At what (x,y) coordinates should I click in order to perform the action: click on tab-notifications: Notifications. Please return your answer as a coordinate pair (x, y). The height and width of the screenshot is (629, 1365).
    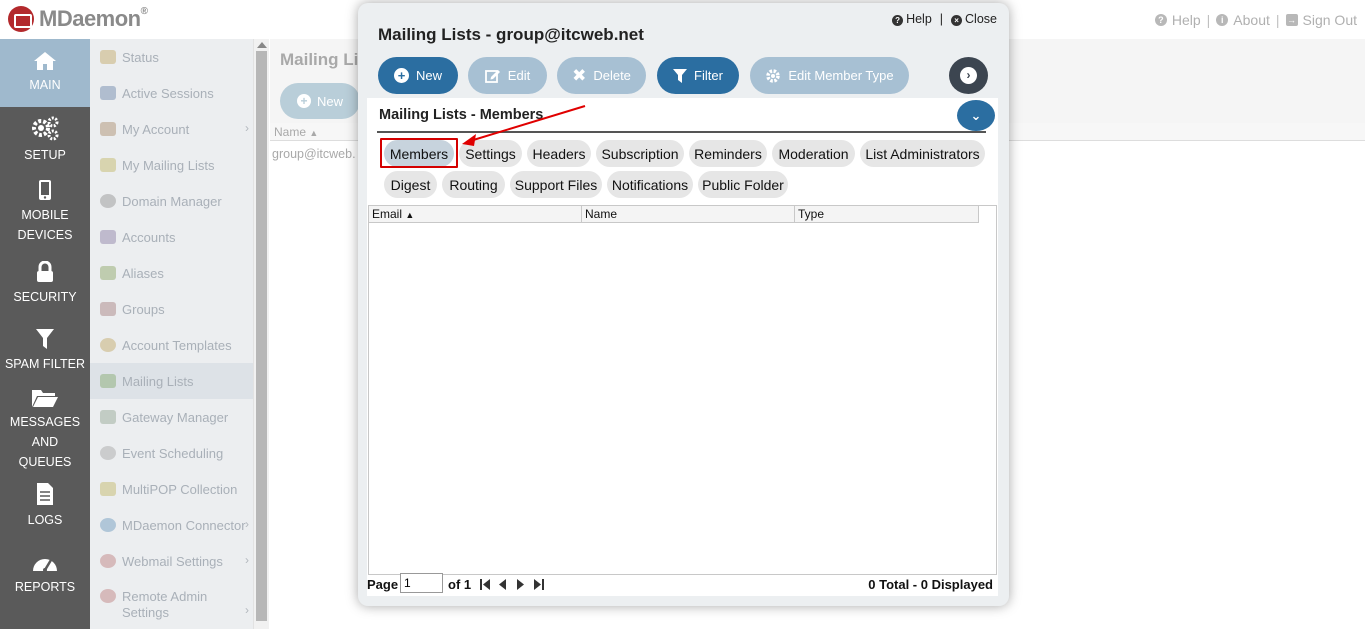
    Looking at the image, I should click on (650, 184).